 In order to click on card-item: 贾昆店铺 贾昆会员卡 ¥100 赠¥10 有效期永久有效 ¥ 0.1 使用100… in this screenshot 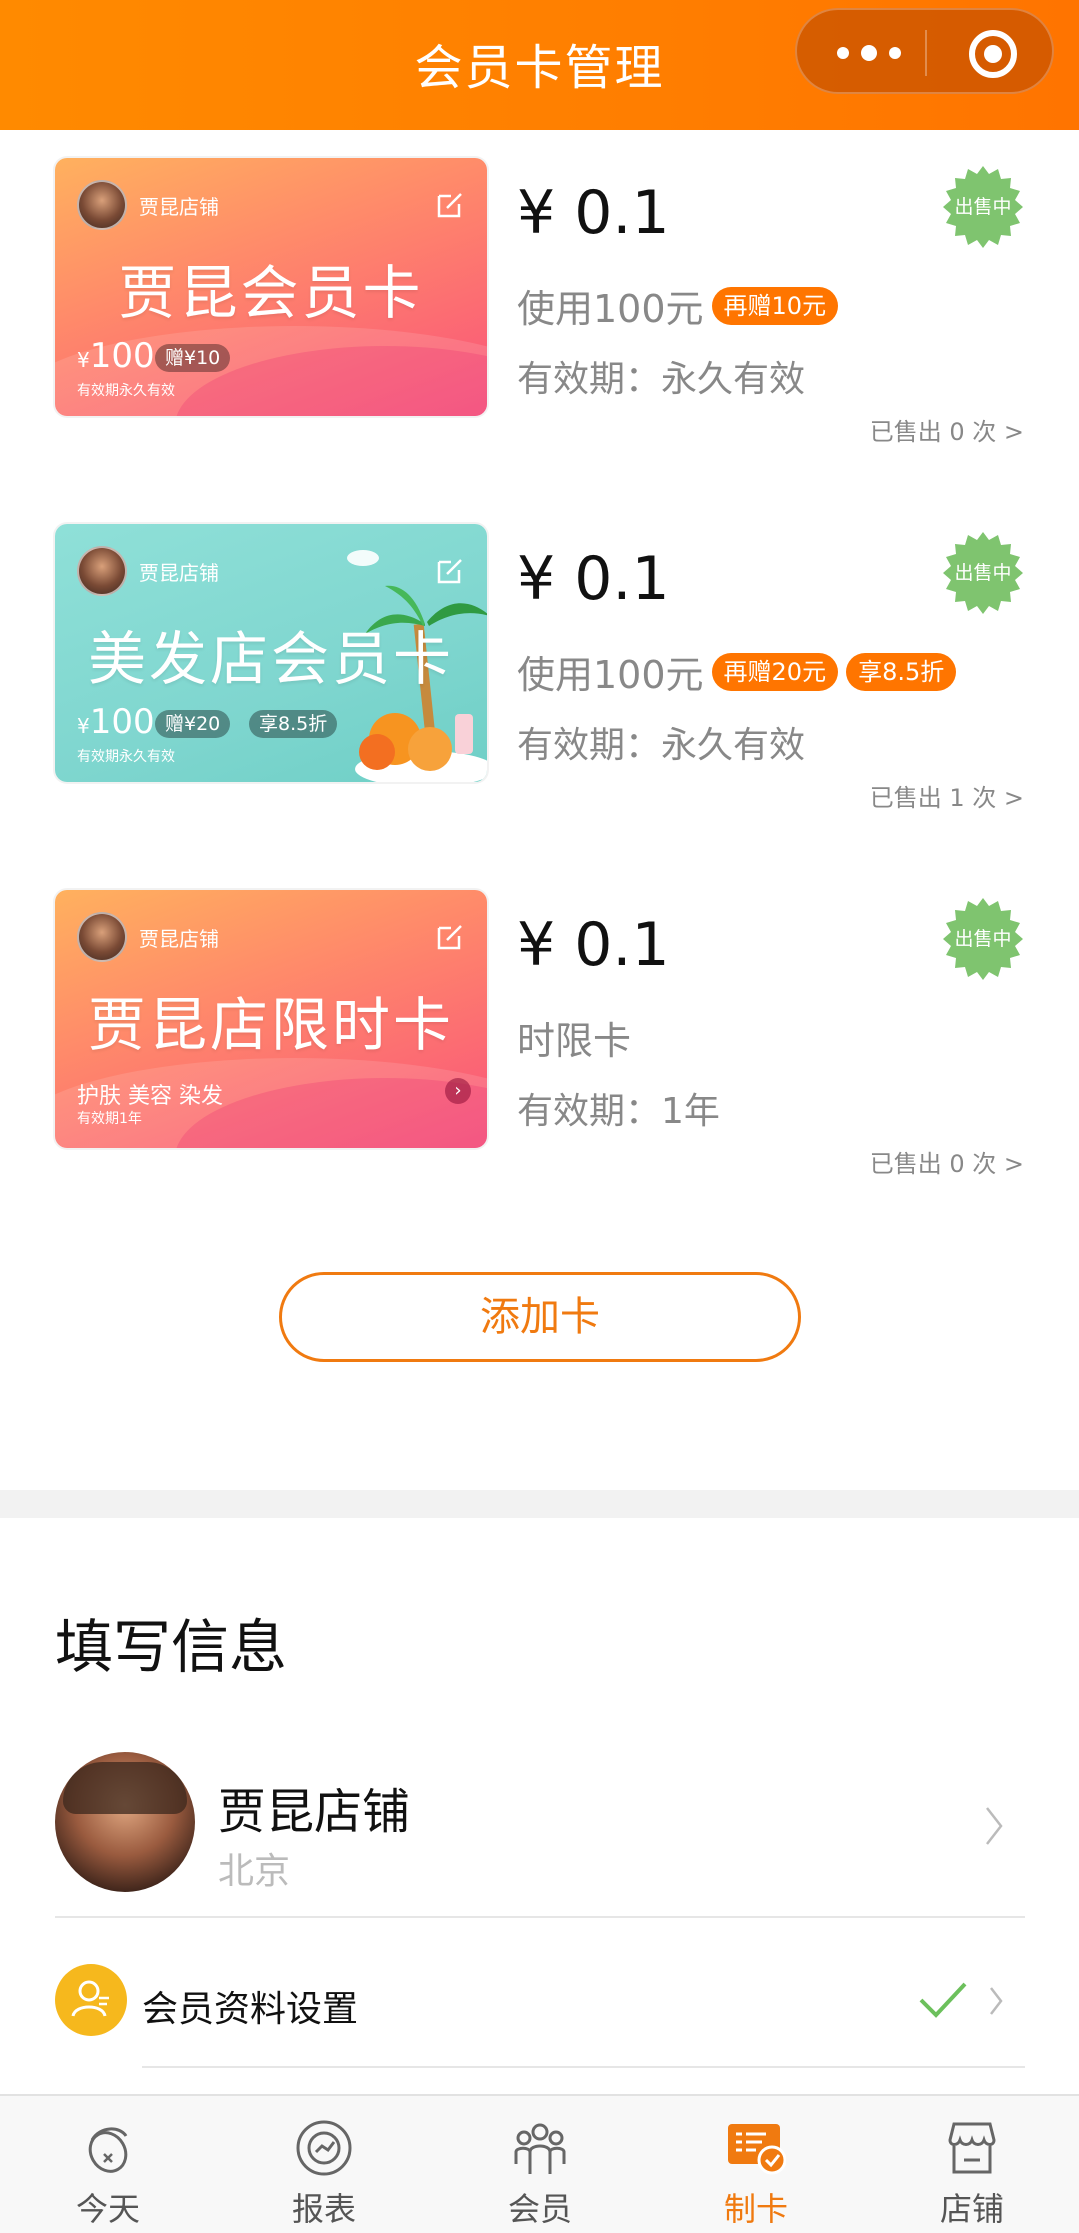, I will do `click(539, 303)`.